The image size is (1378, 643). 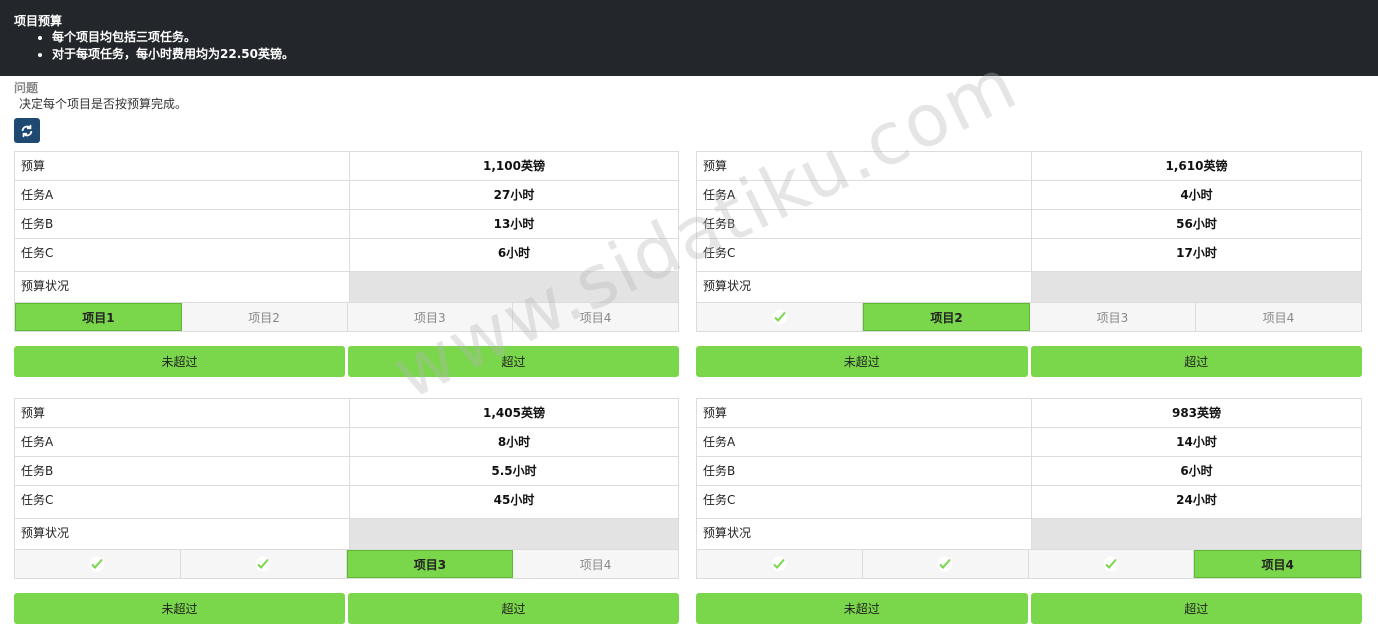 I want to click on task-b-value: 6小时, so click(x=1196, y=471).